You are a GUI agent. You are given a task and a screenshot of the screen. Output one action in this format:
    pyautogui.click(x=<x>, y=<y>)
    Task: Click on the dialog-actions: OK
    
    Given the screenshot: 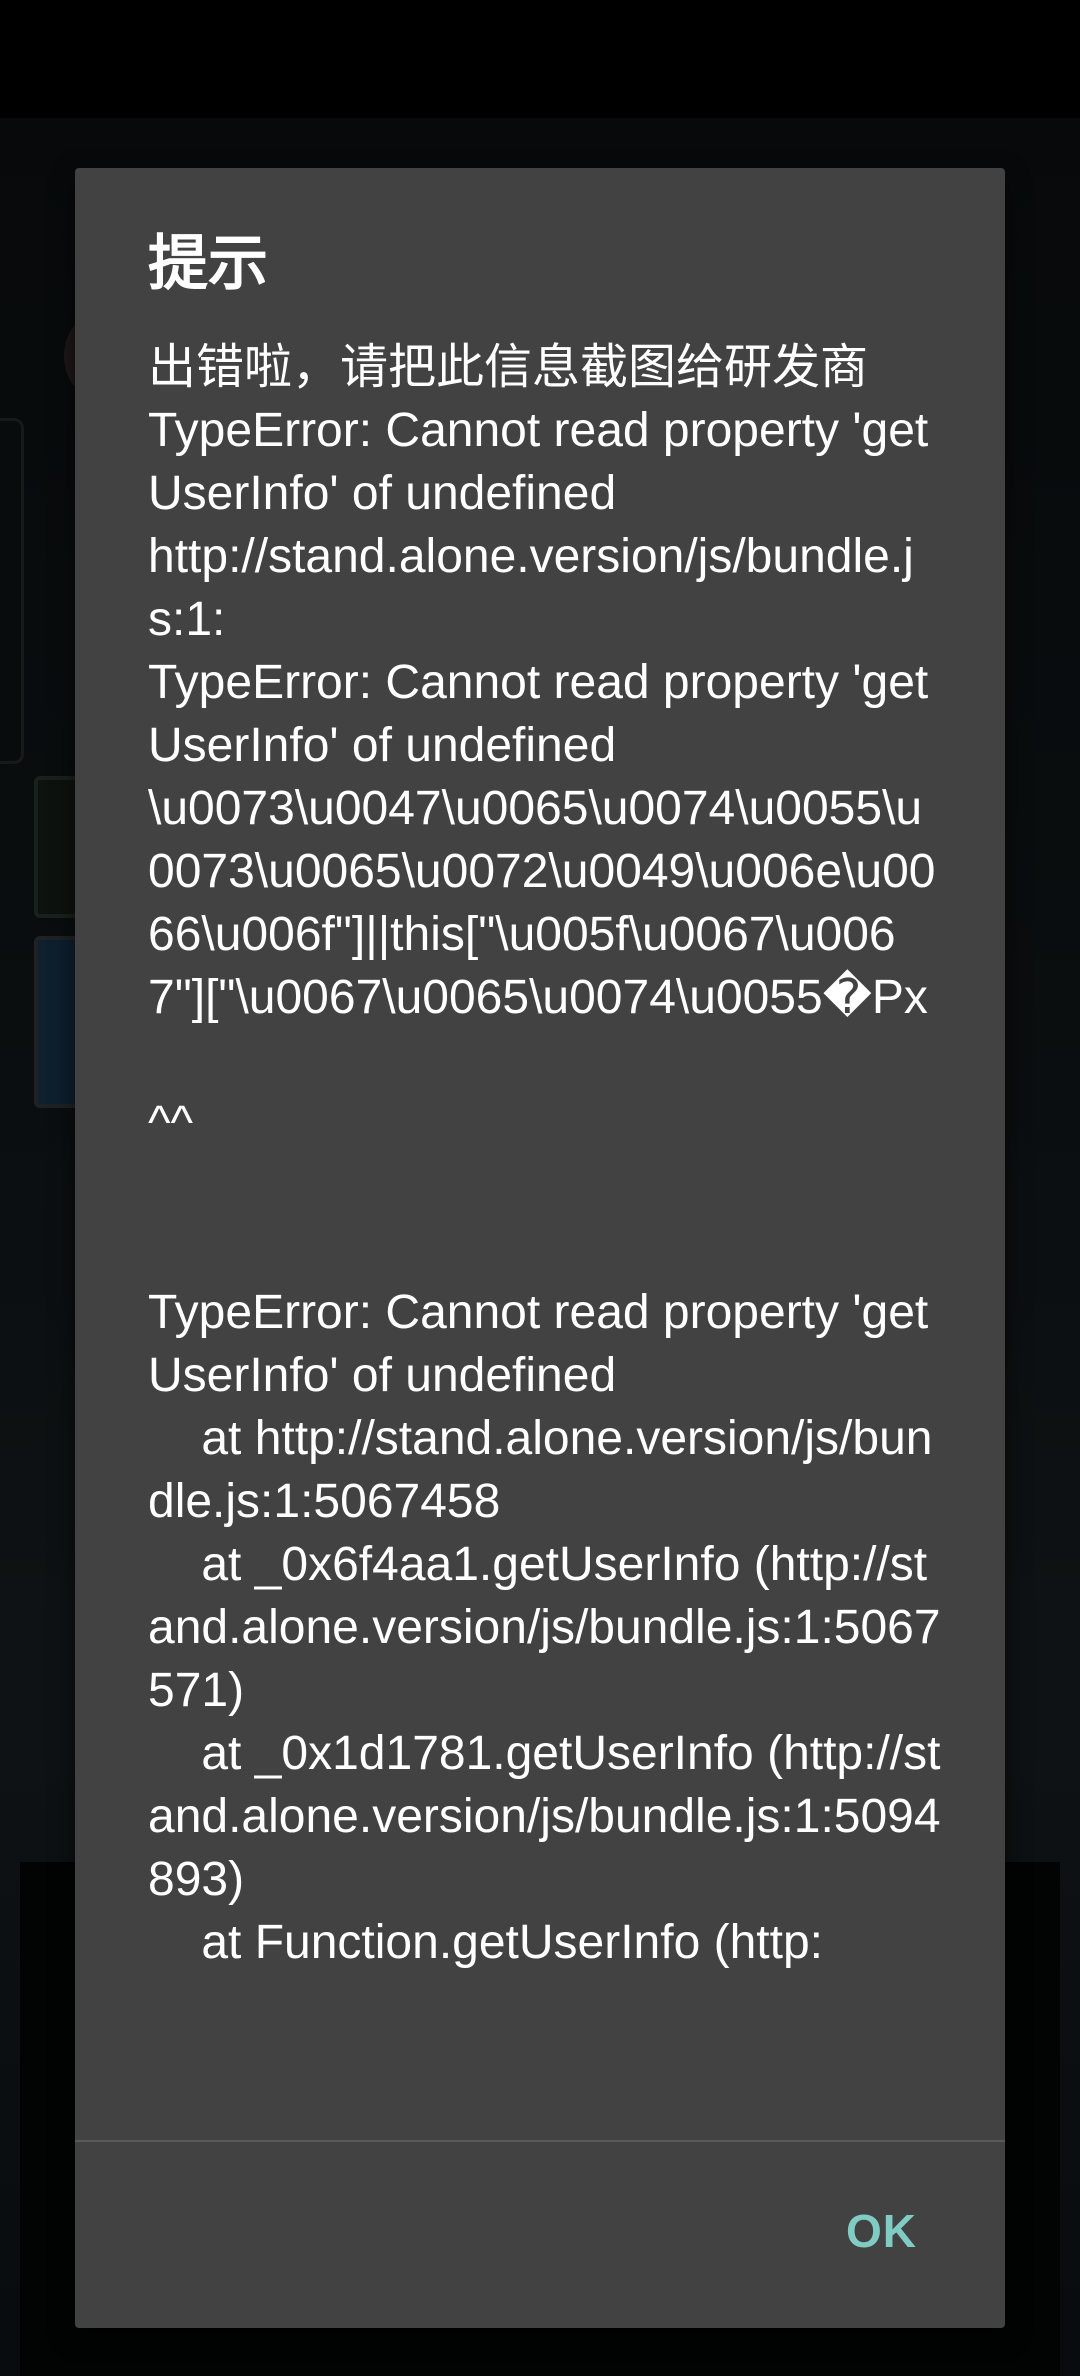 What is the action you would take?
    pyautogui.click(x=540, y=2235)
    